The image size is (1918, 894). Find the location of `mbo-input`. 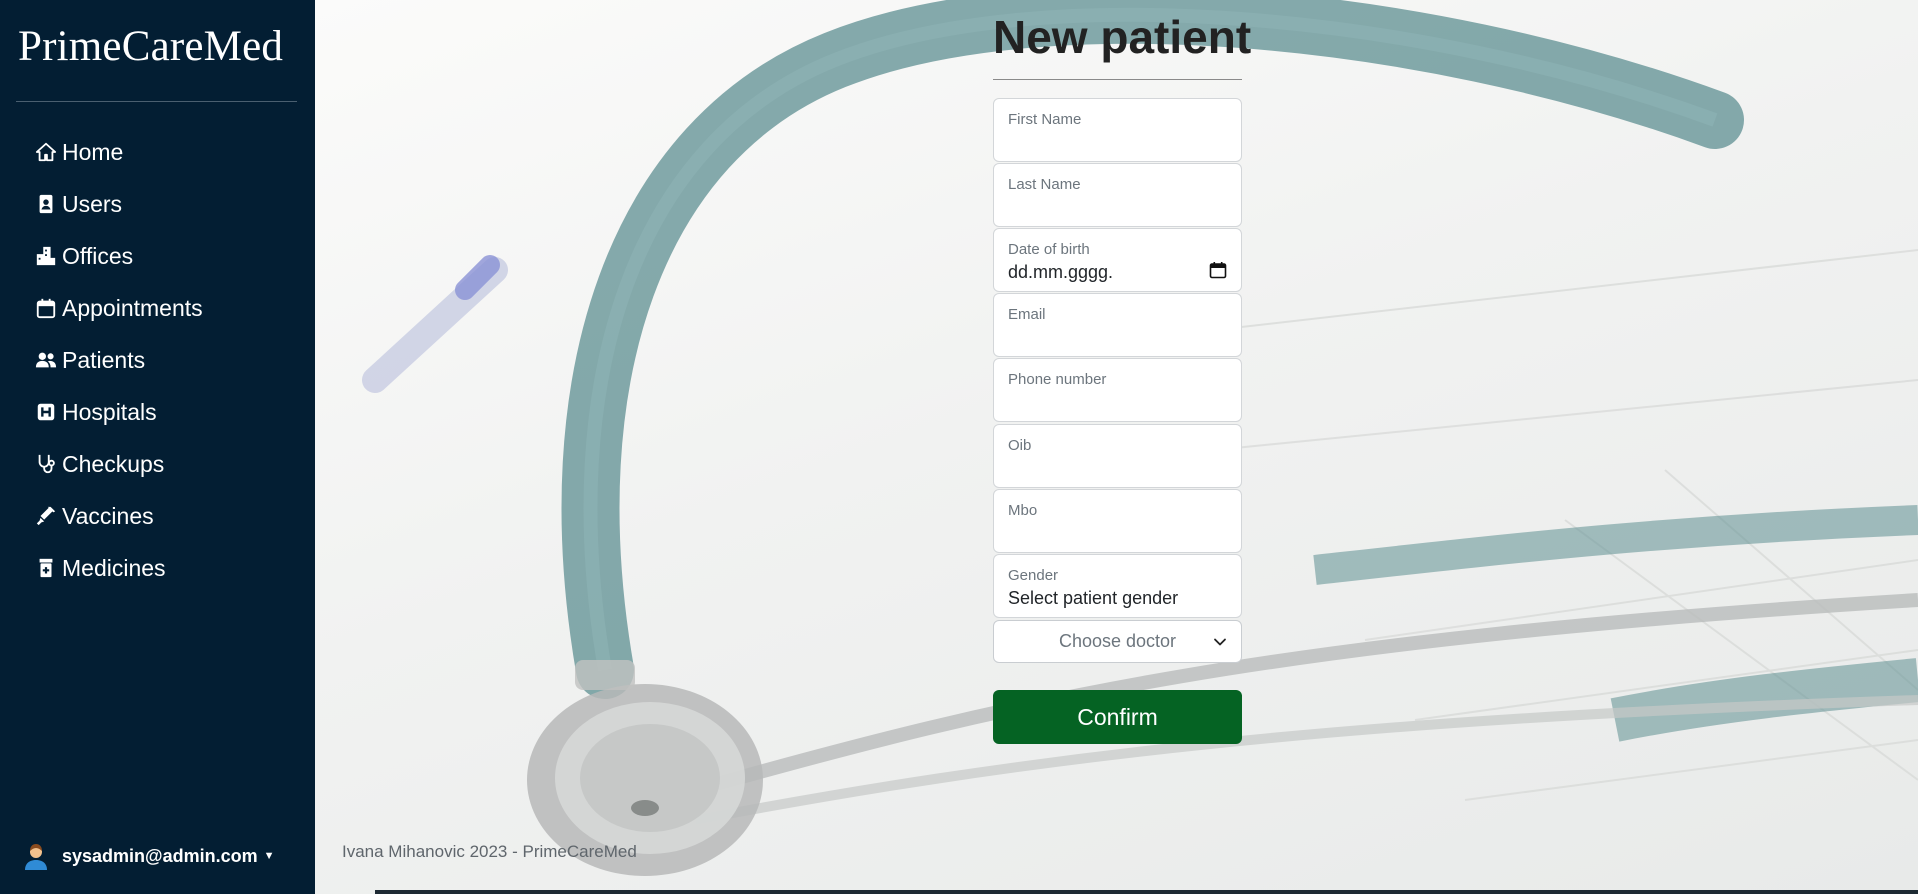

mbo-input is located at coordinates (1118, 535).